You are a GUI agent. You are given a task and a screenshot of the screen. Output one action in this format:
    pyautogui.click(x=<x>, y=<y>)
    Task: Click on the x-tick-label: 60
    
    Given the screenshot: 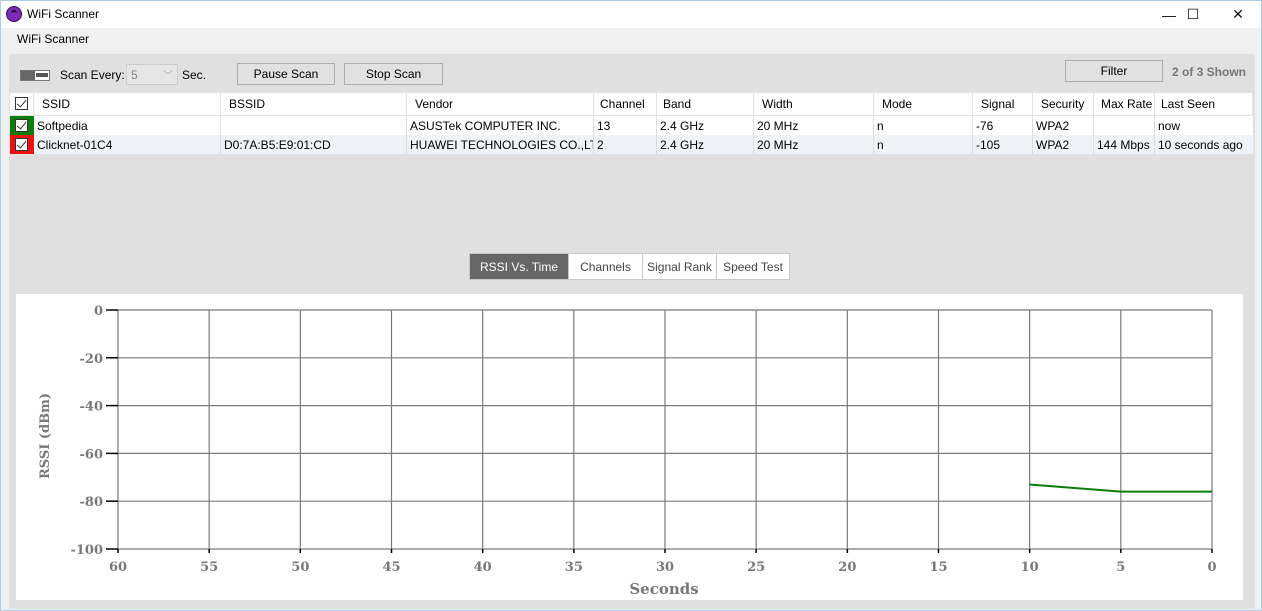 What is the action you would take?
    pyautogui.click(x=118, y=567)
    